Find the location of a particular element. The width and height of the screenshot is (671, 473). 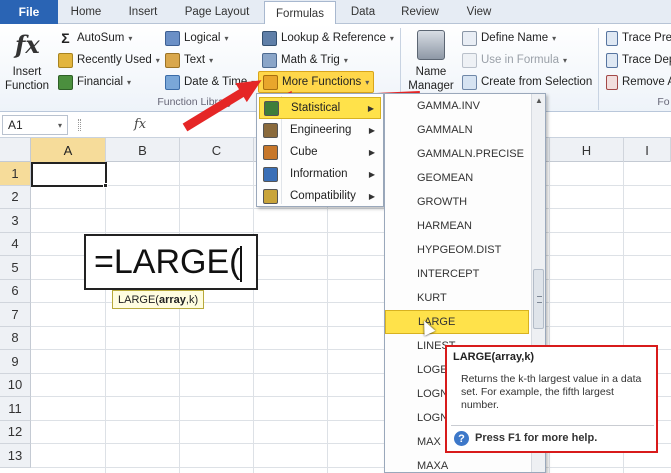

name-box: A1 ▾ is located at coordinates (35, 125).